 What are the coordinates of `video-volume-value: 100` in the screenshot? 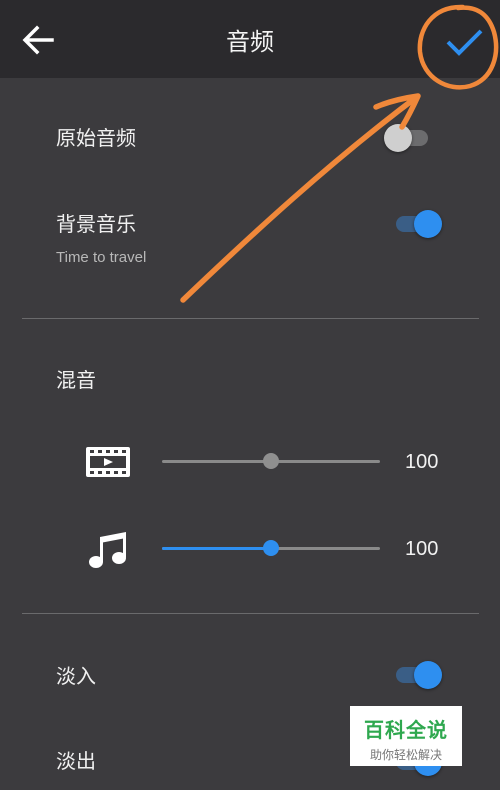 It's located at (422, 462).